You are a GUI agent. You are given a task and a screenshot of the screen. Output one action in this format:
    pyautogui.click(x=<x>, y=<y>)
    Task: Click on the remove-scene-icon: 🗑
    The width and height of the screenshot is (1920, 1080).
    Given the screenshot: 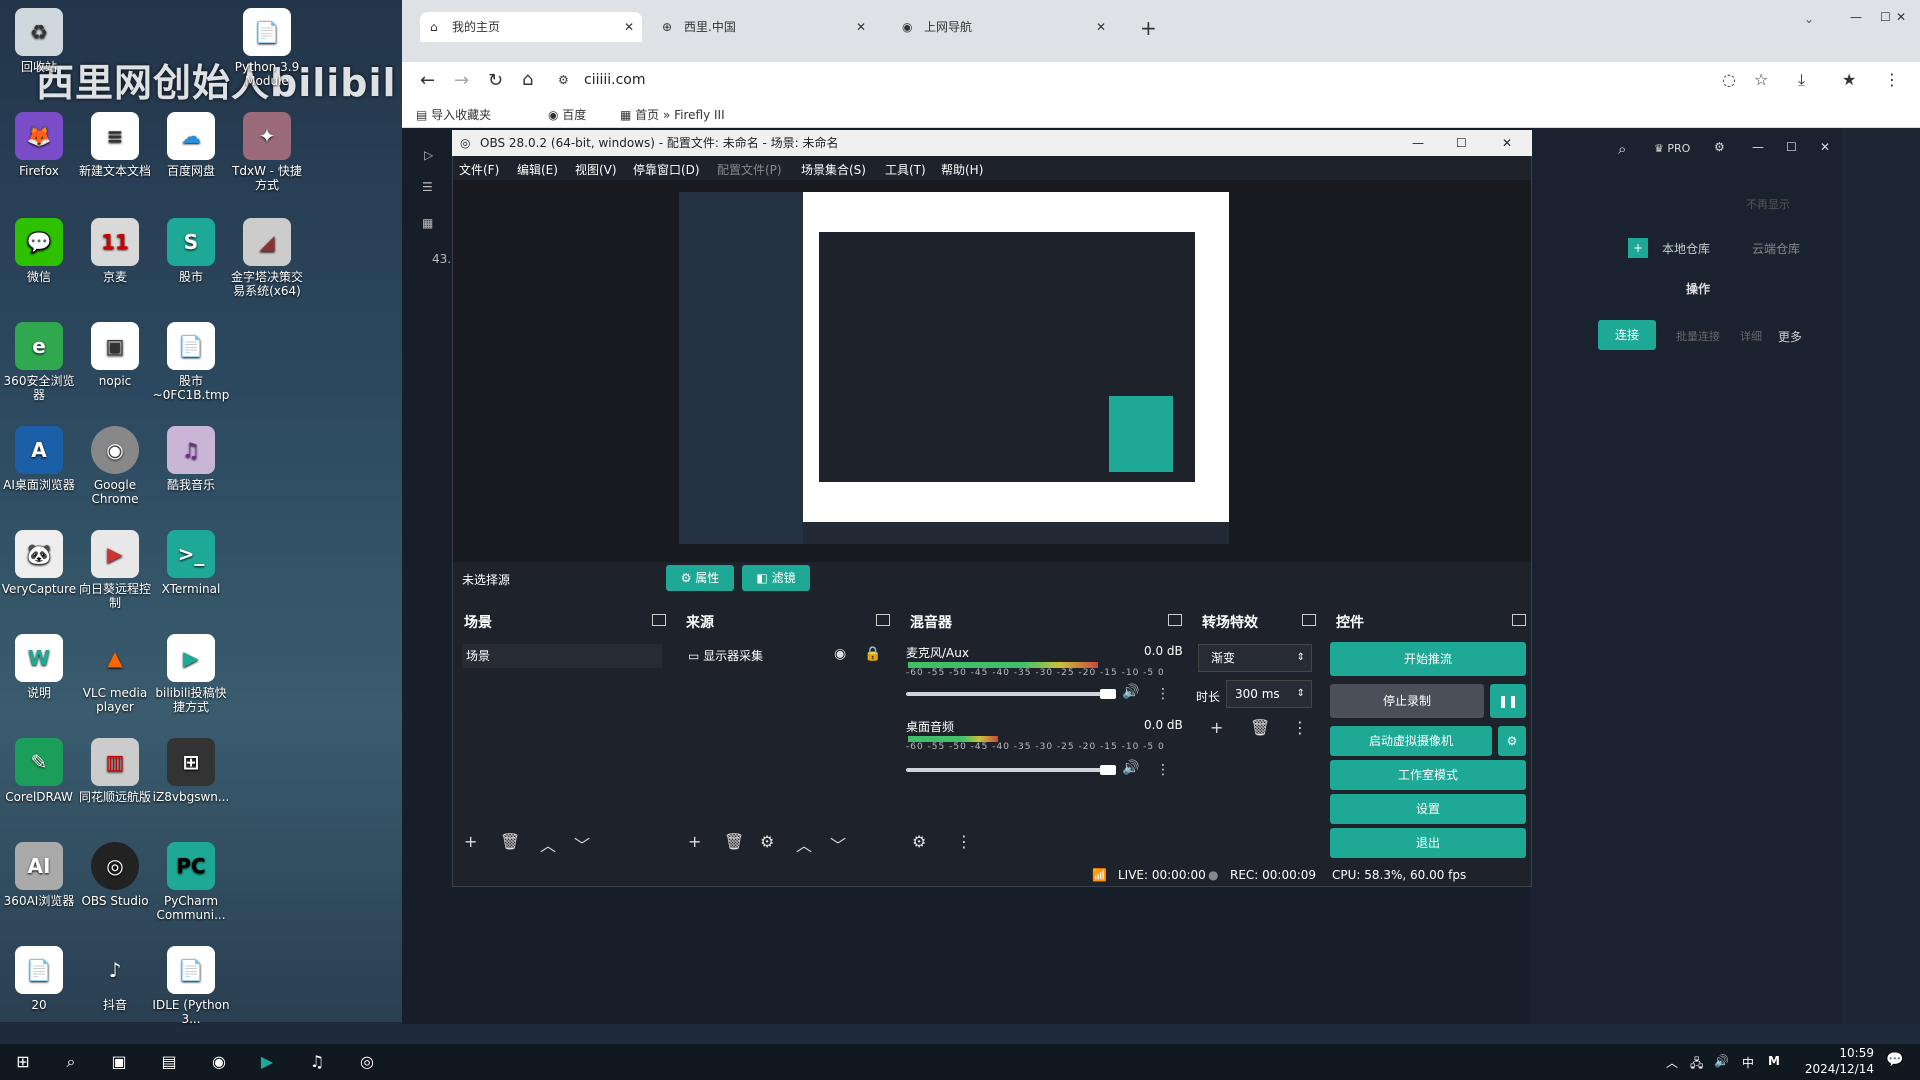 What is the action you would take?
    pyautogui.click(x=510, y=841)
    